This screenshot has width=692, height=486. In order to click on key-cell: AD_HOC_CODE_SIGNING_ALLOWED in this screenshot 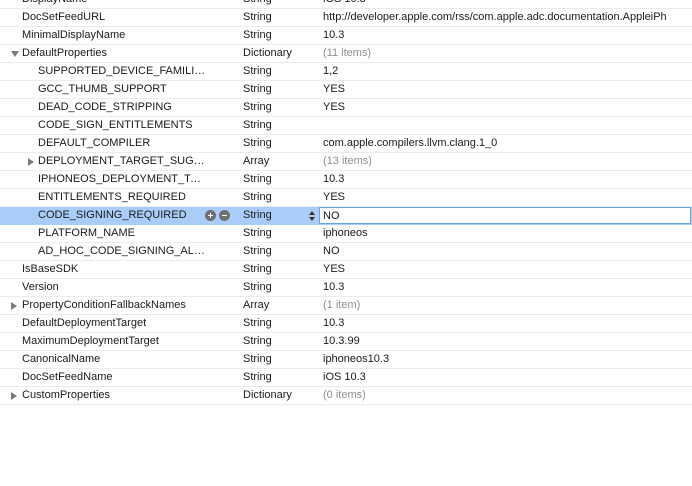, I will do `click(118, 251)`.